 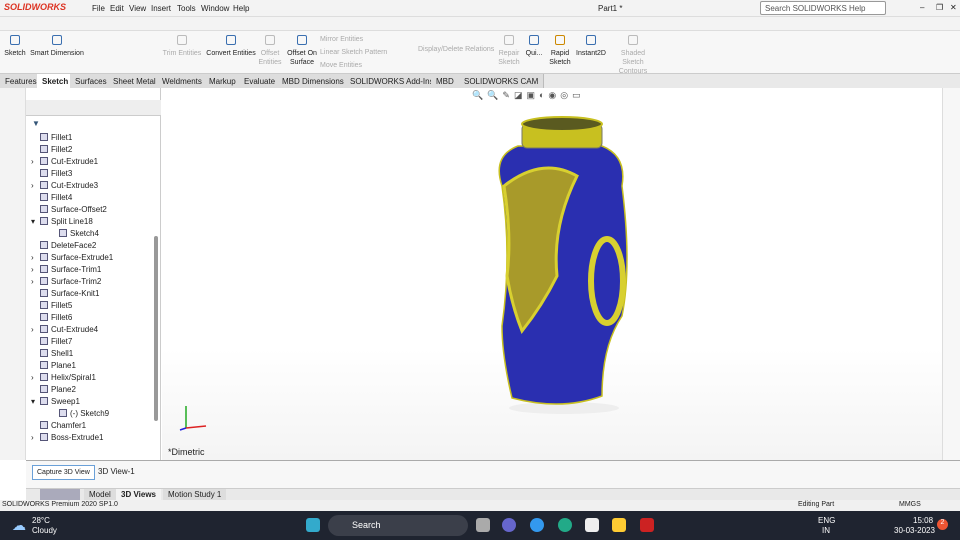 What do you see at coordinates (56, 81) in the screenshot?
I see `tab-sketch: Sketch` at bounding box center [56, 81].